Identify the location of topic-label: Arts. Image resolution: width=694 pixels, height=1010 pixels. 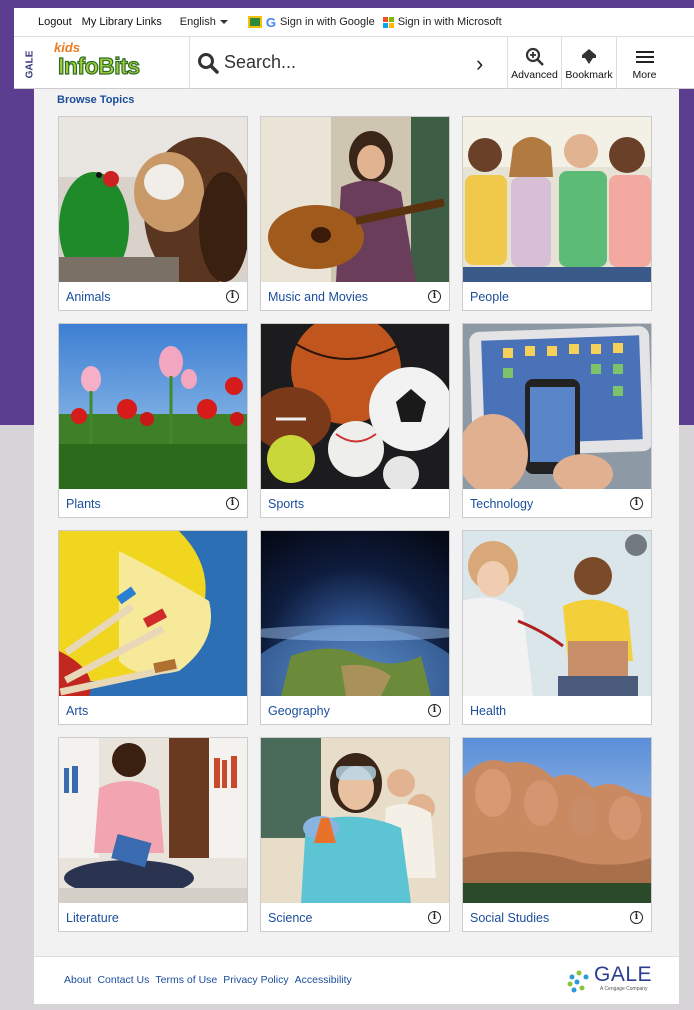
(77, 711).